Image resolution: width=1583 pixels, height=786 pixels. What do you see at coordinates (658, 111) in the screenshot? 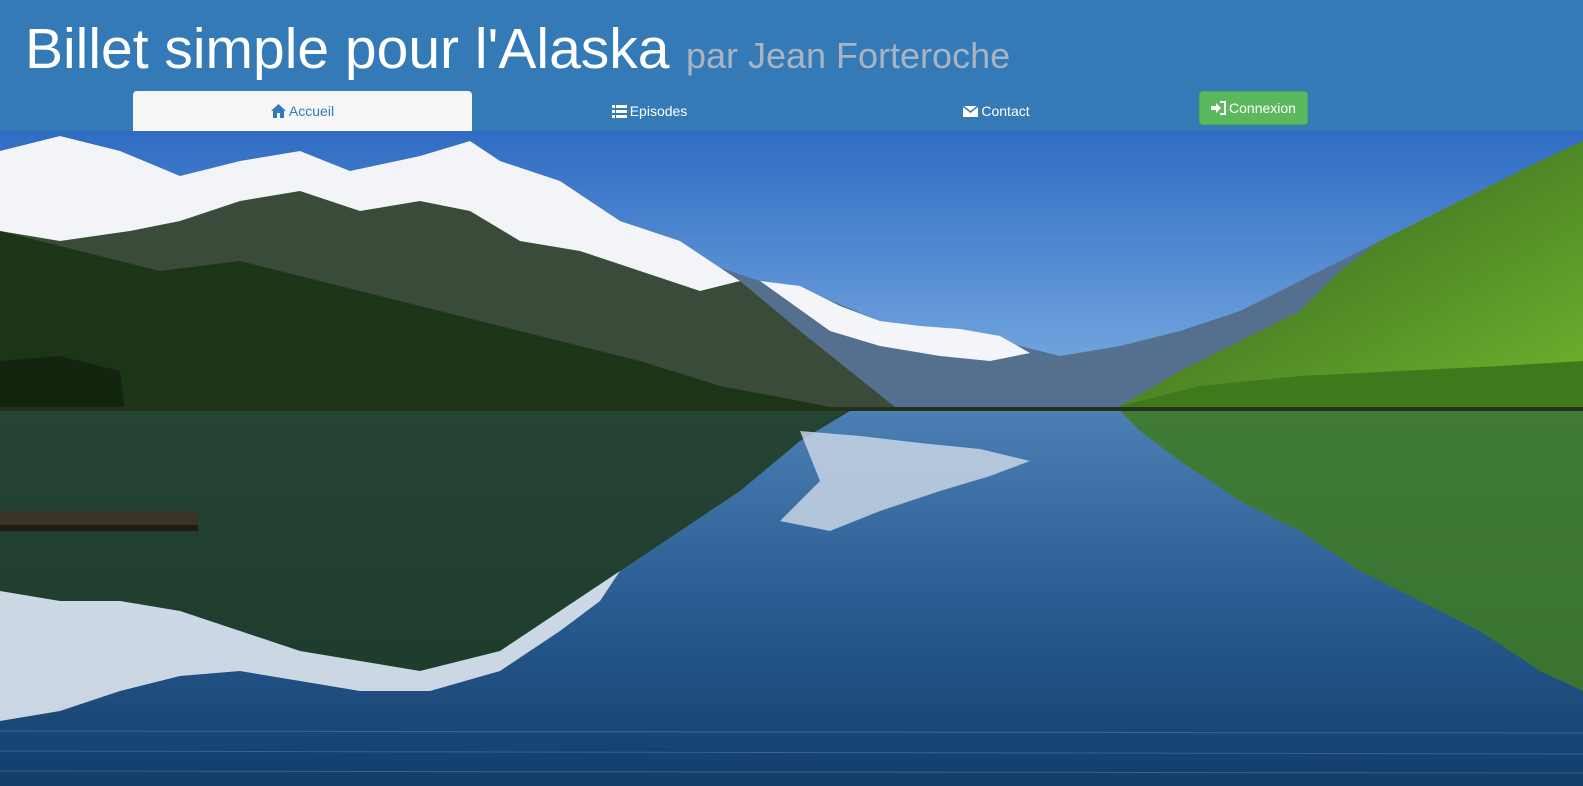
I see `nav-item-label: Episodes` at bounding box center [658, 111].